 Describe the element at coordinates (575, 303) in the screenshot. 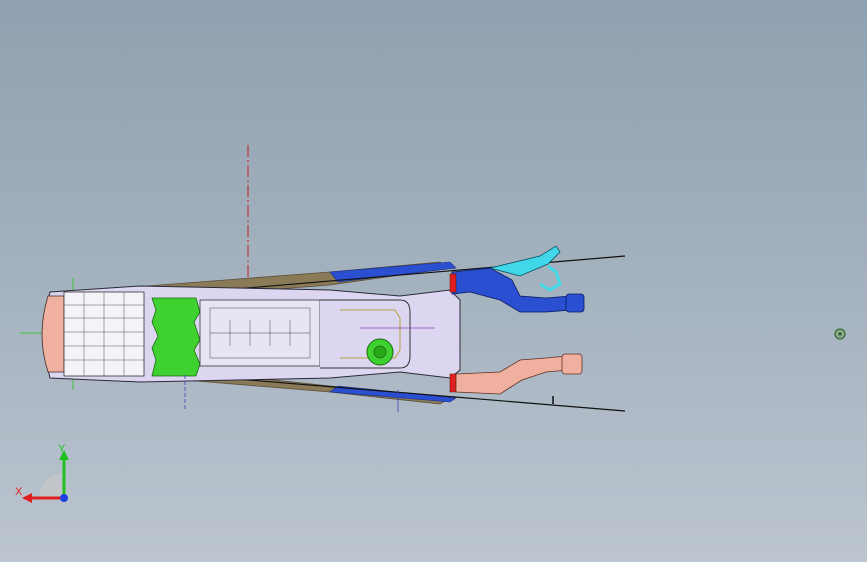

I see `upper-arm-end-cap` at that location.